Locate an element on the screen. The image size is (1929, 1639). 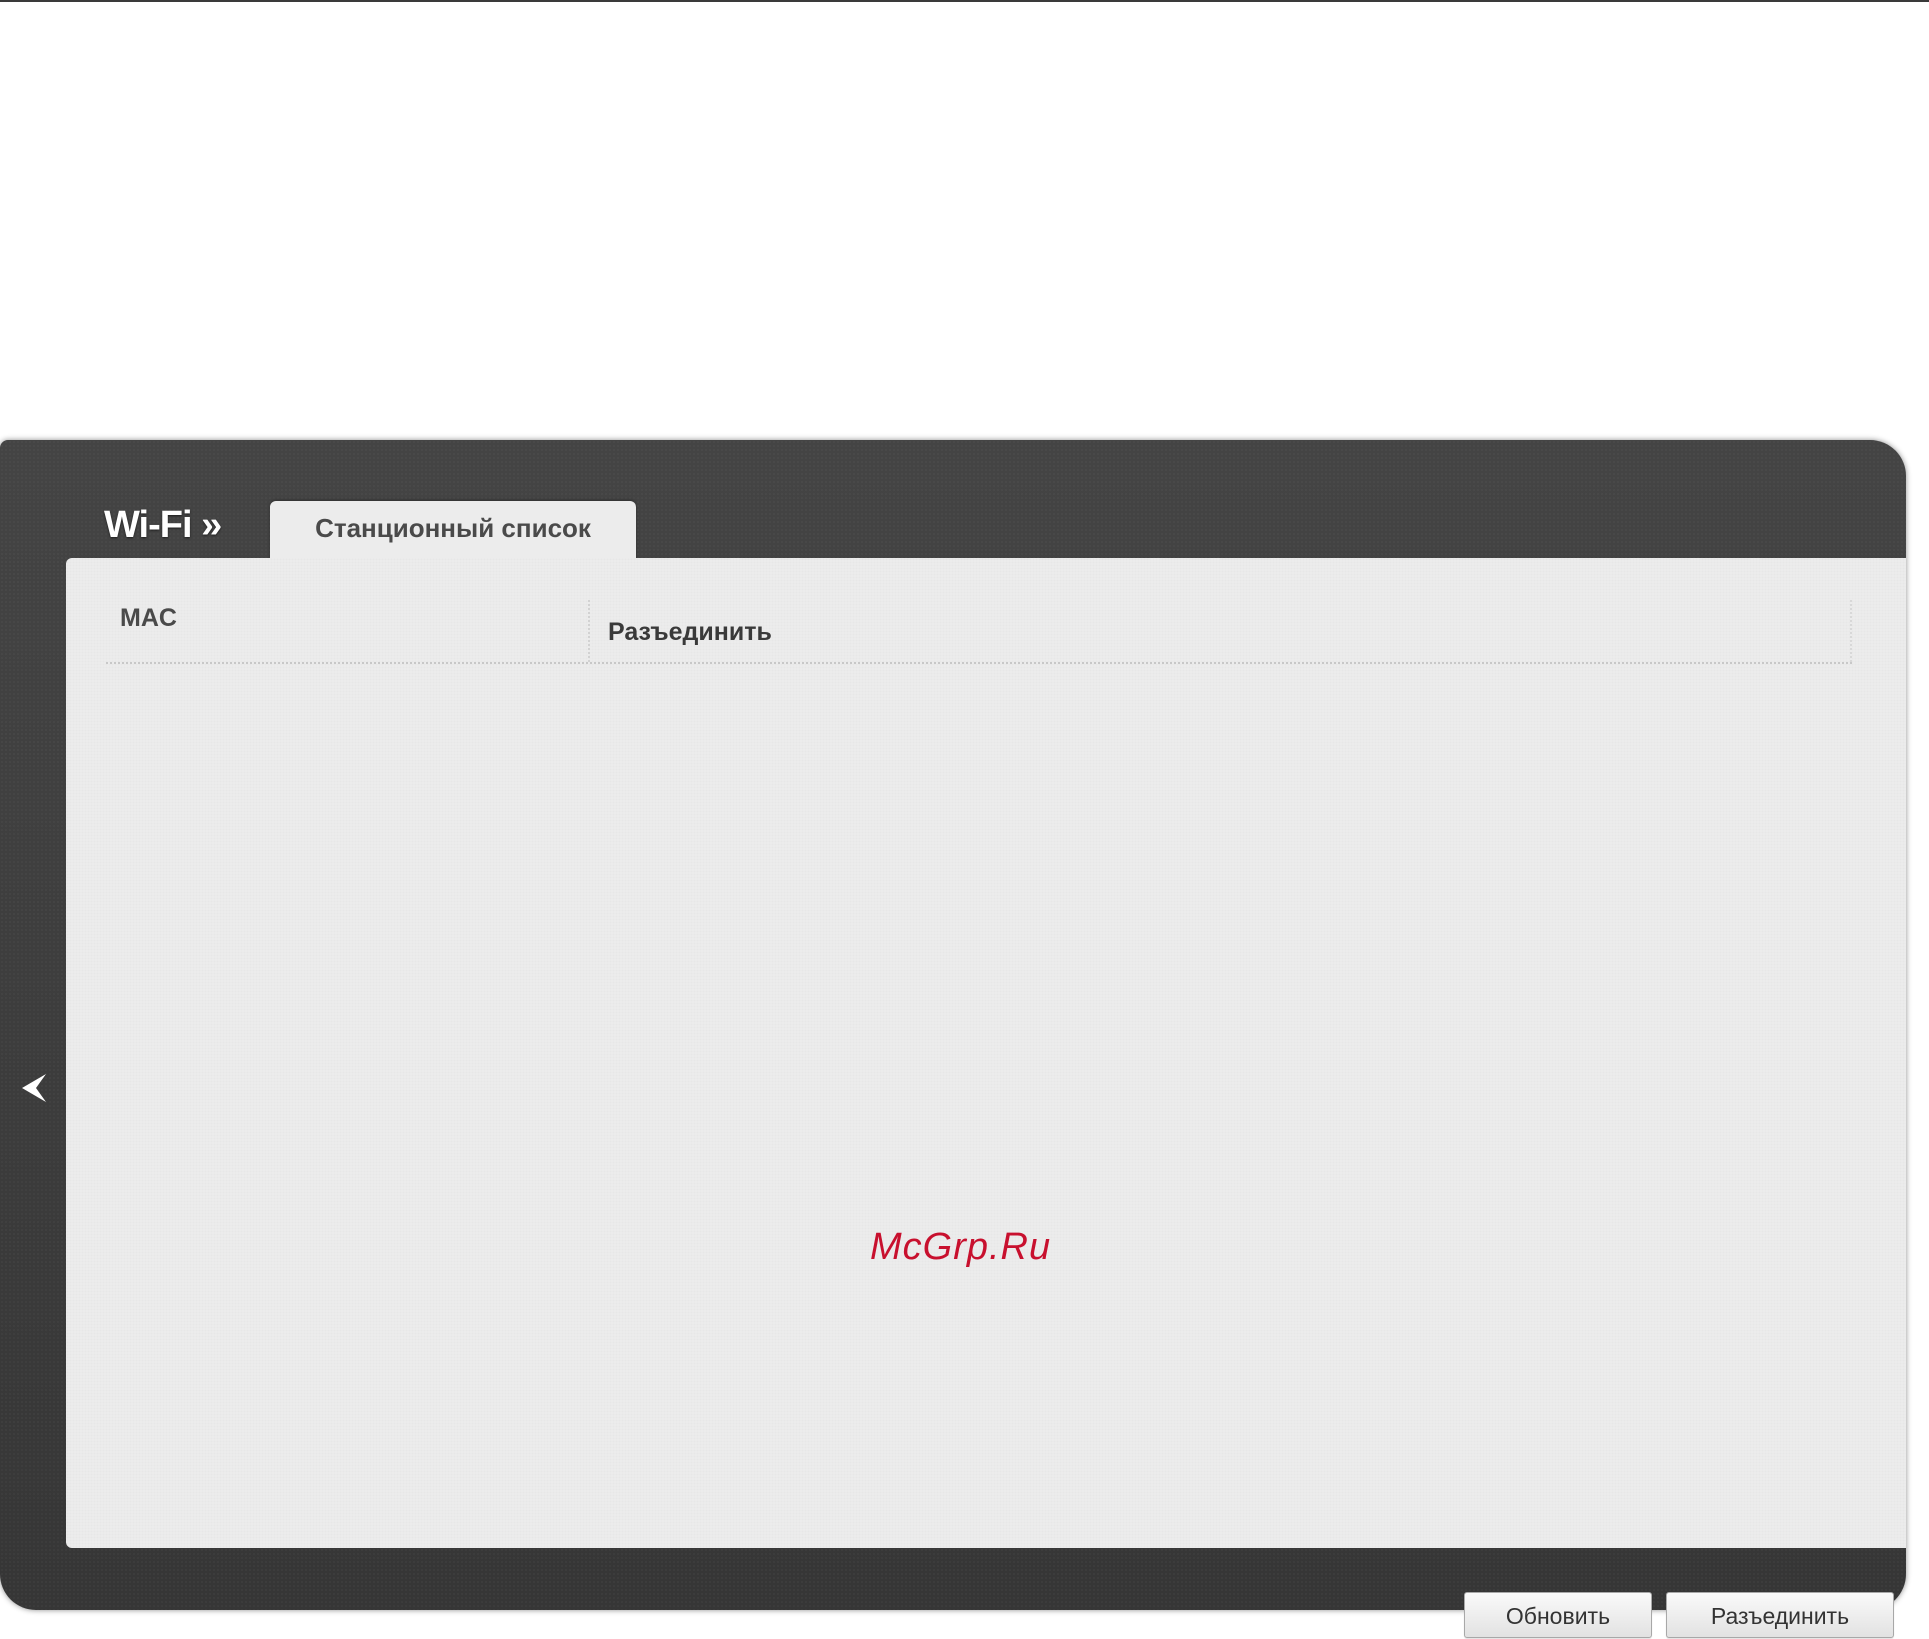
station-table-header: MAC Разъединить is located at coordinates (979, 632).